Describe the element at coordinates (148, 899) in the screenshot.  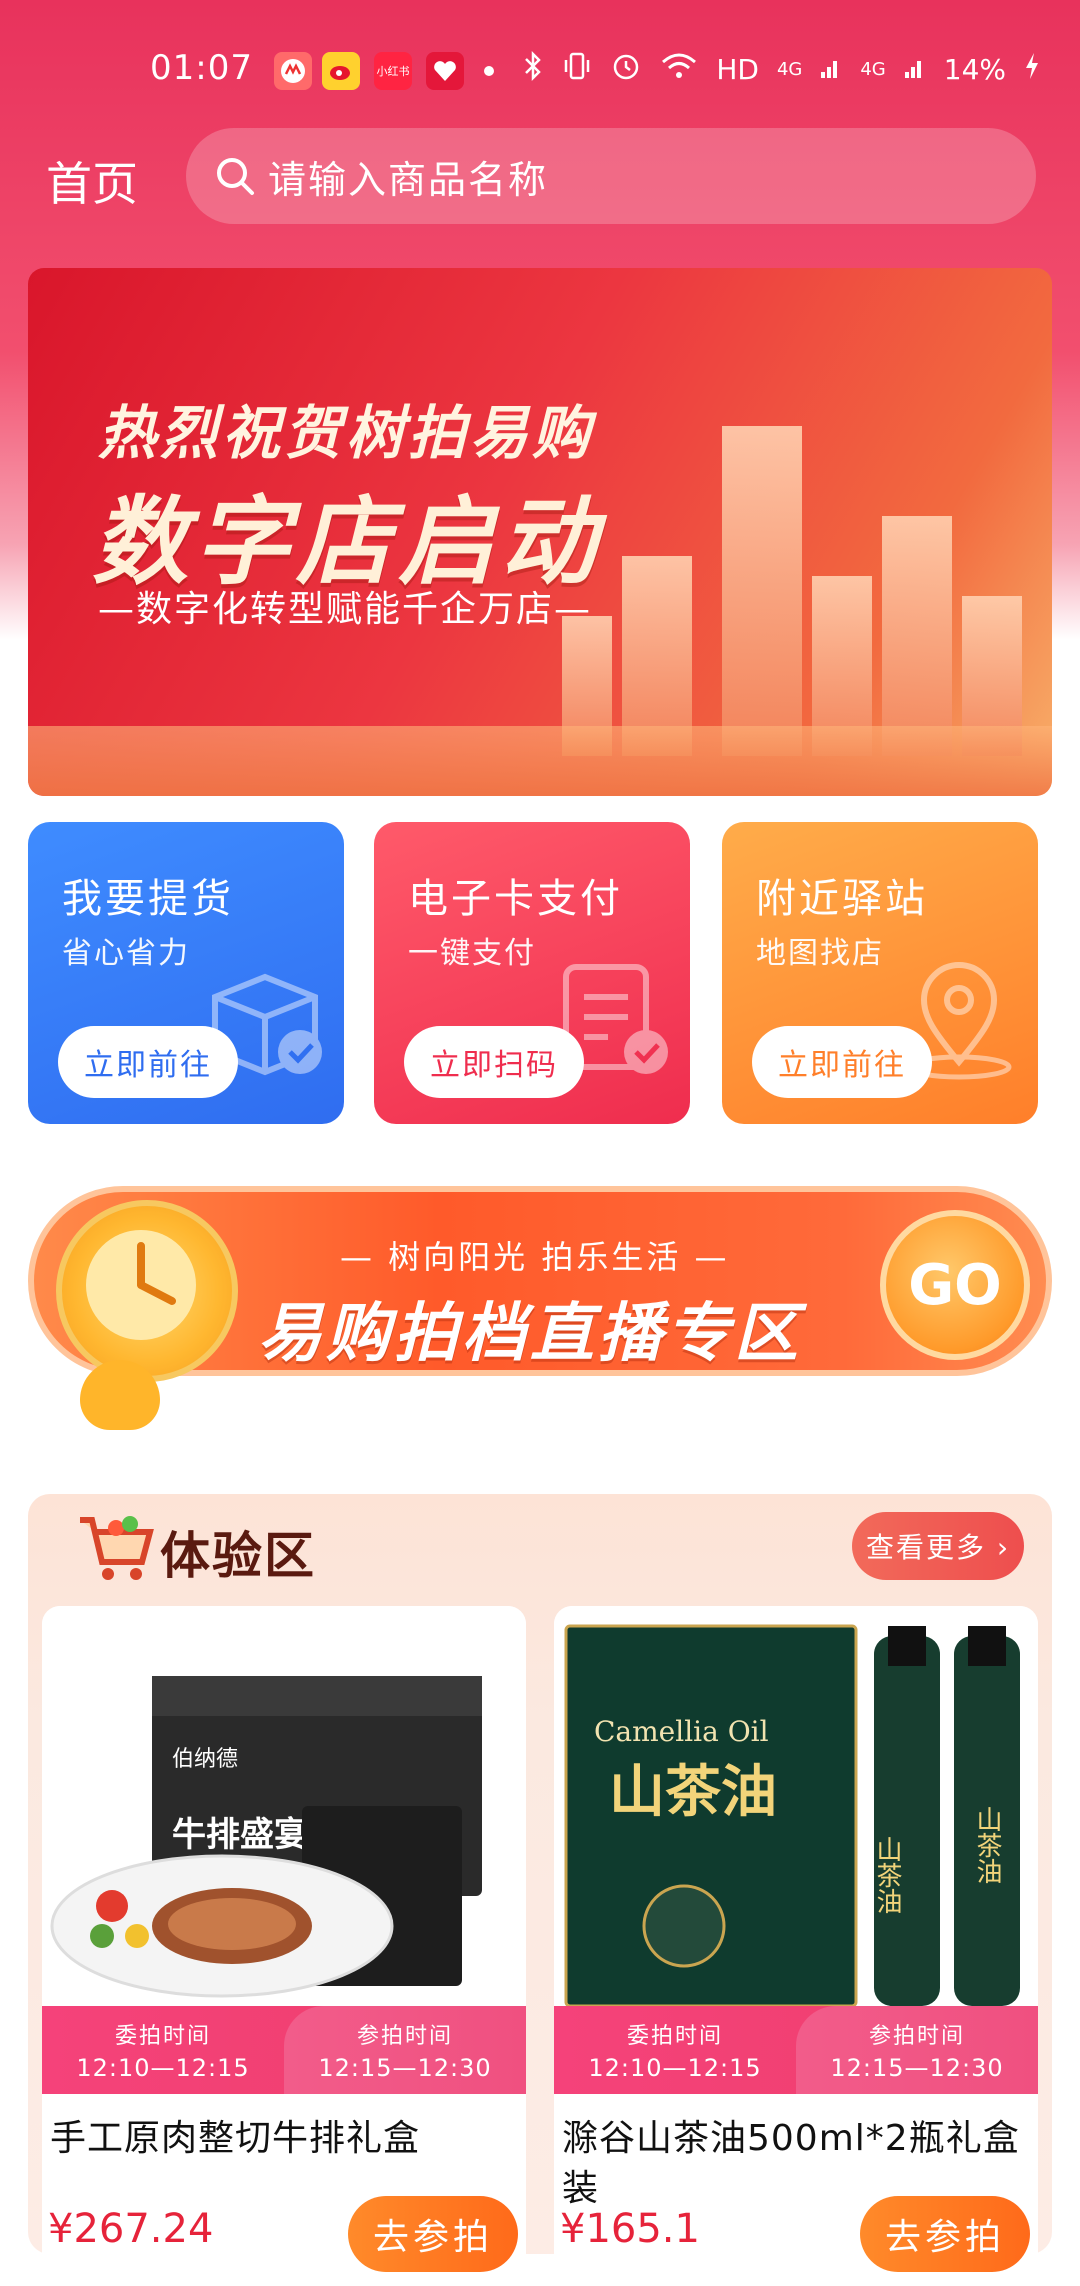
I see `pickup-title: 我要提货` at that location.